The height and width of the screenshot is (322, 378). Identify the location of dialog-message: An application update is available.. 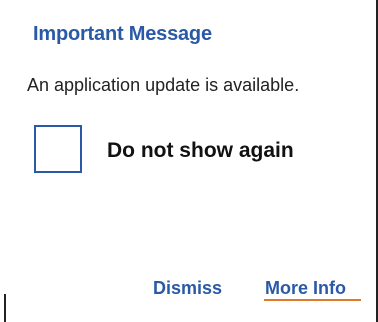
(163, 85).